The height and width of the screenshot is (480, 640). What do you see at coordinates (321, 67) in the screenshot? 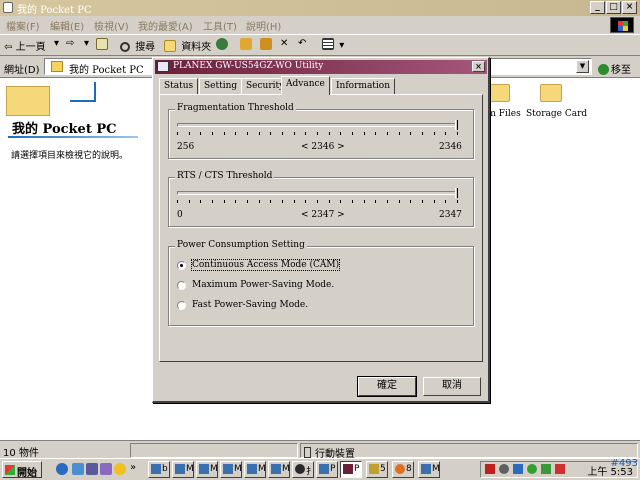
I see `dialog-titlebar: PLANEX GW-US54GZ-WO Utility ×` at bounding box center [321, 67].